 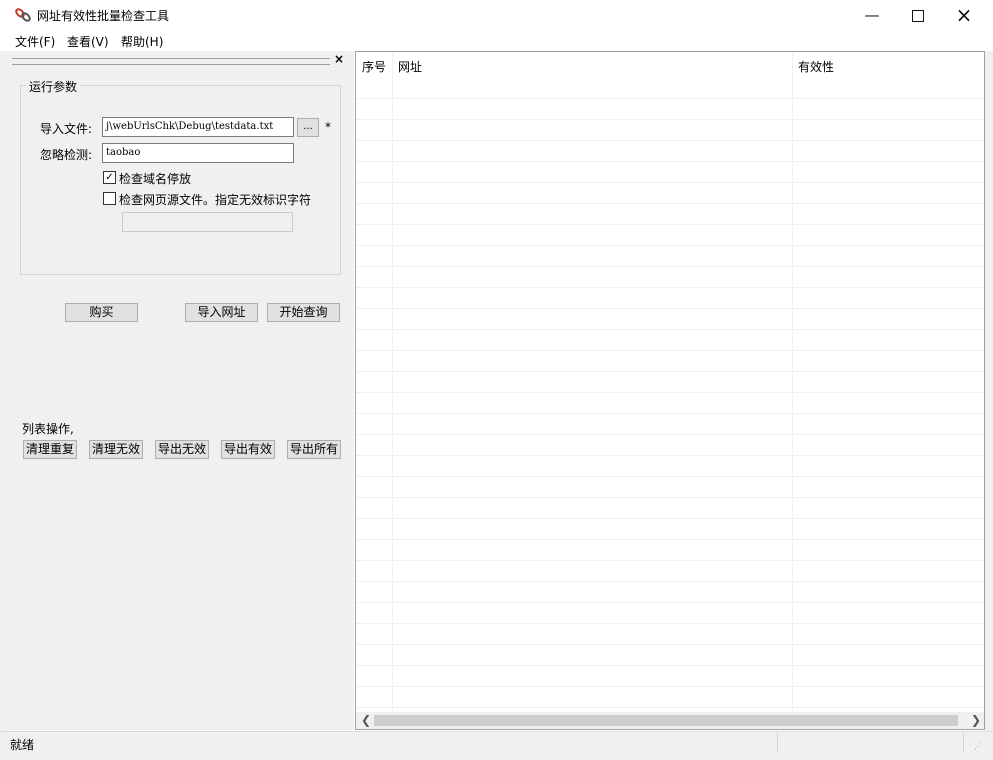 I want to click on run-params-title: 运行参数, so click(x=53, y=86).